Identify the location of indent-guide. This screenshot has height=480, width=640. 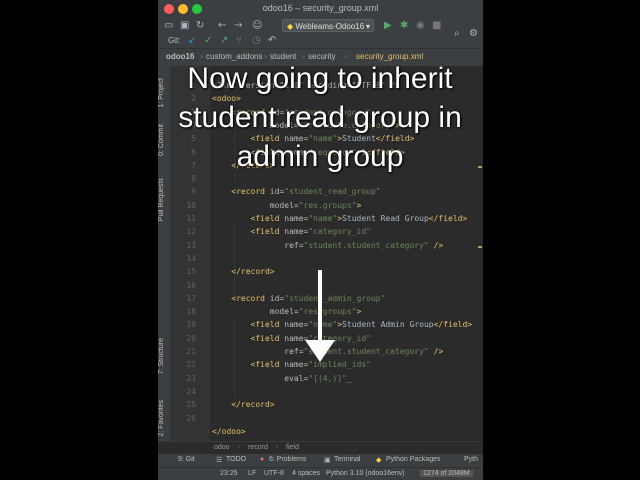
(234, 358).